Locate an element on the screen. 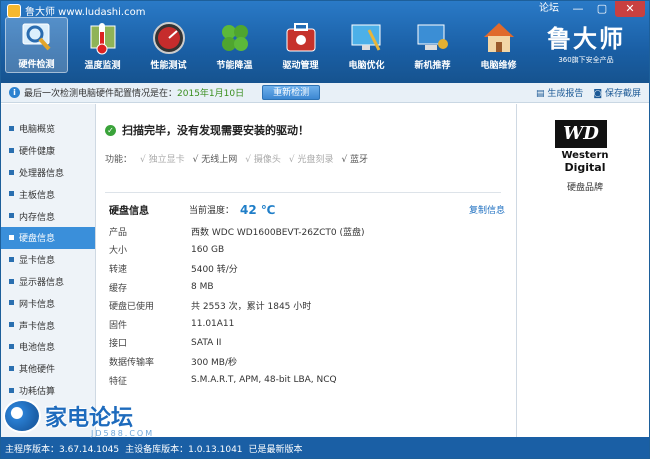  nav-driver-manage: 驱动管理 is located at coordinates (300, 45).